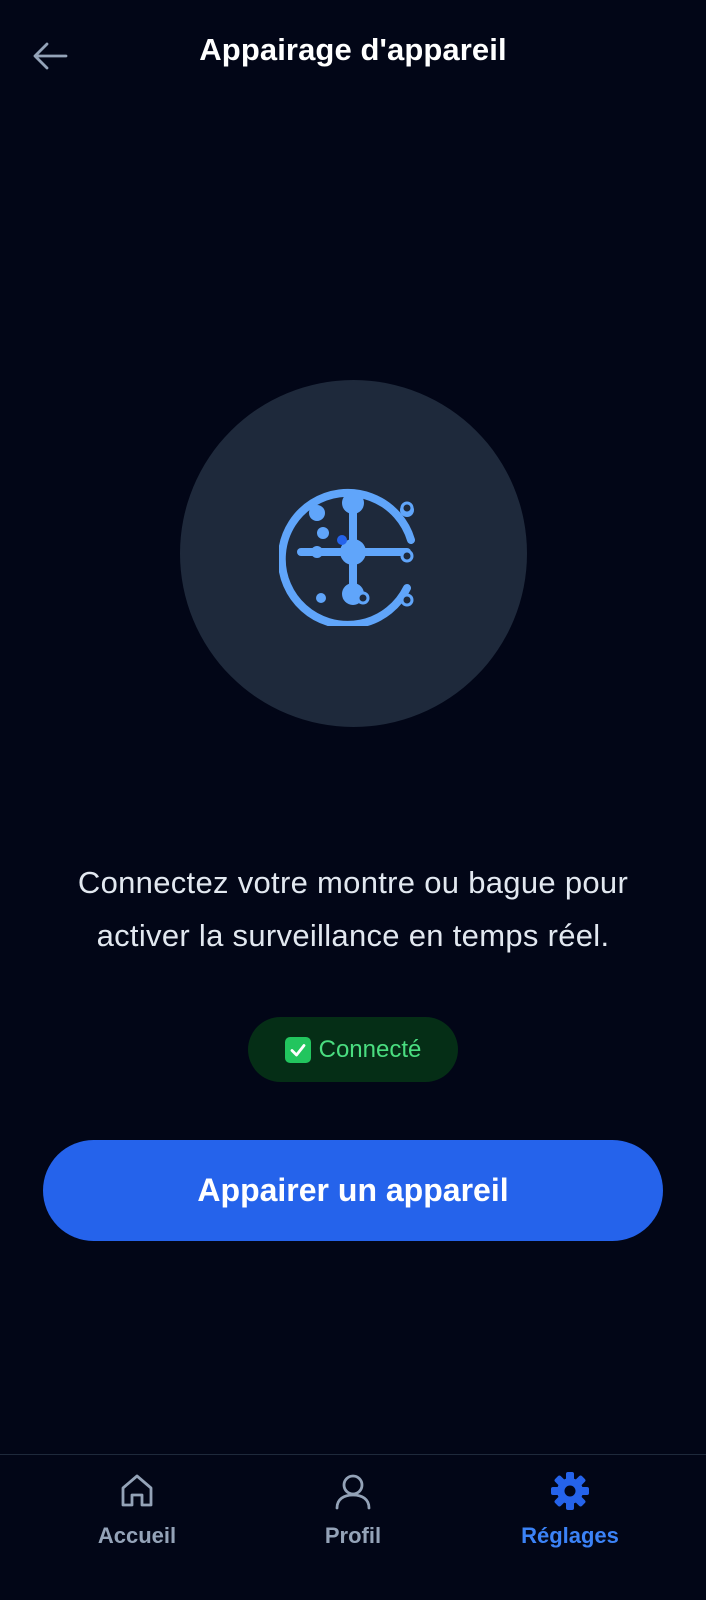 This screenshot has width=706, height=1600. I want to click on nav-label-home: Accueil, so click(137, 1535).